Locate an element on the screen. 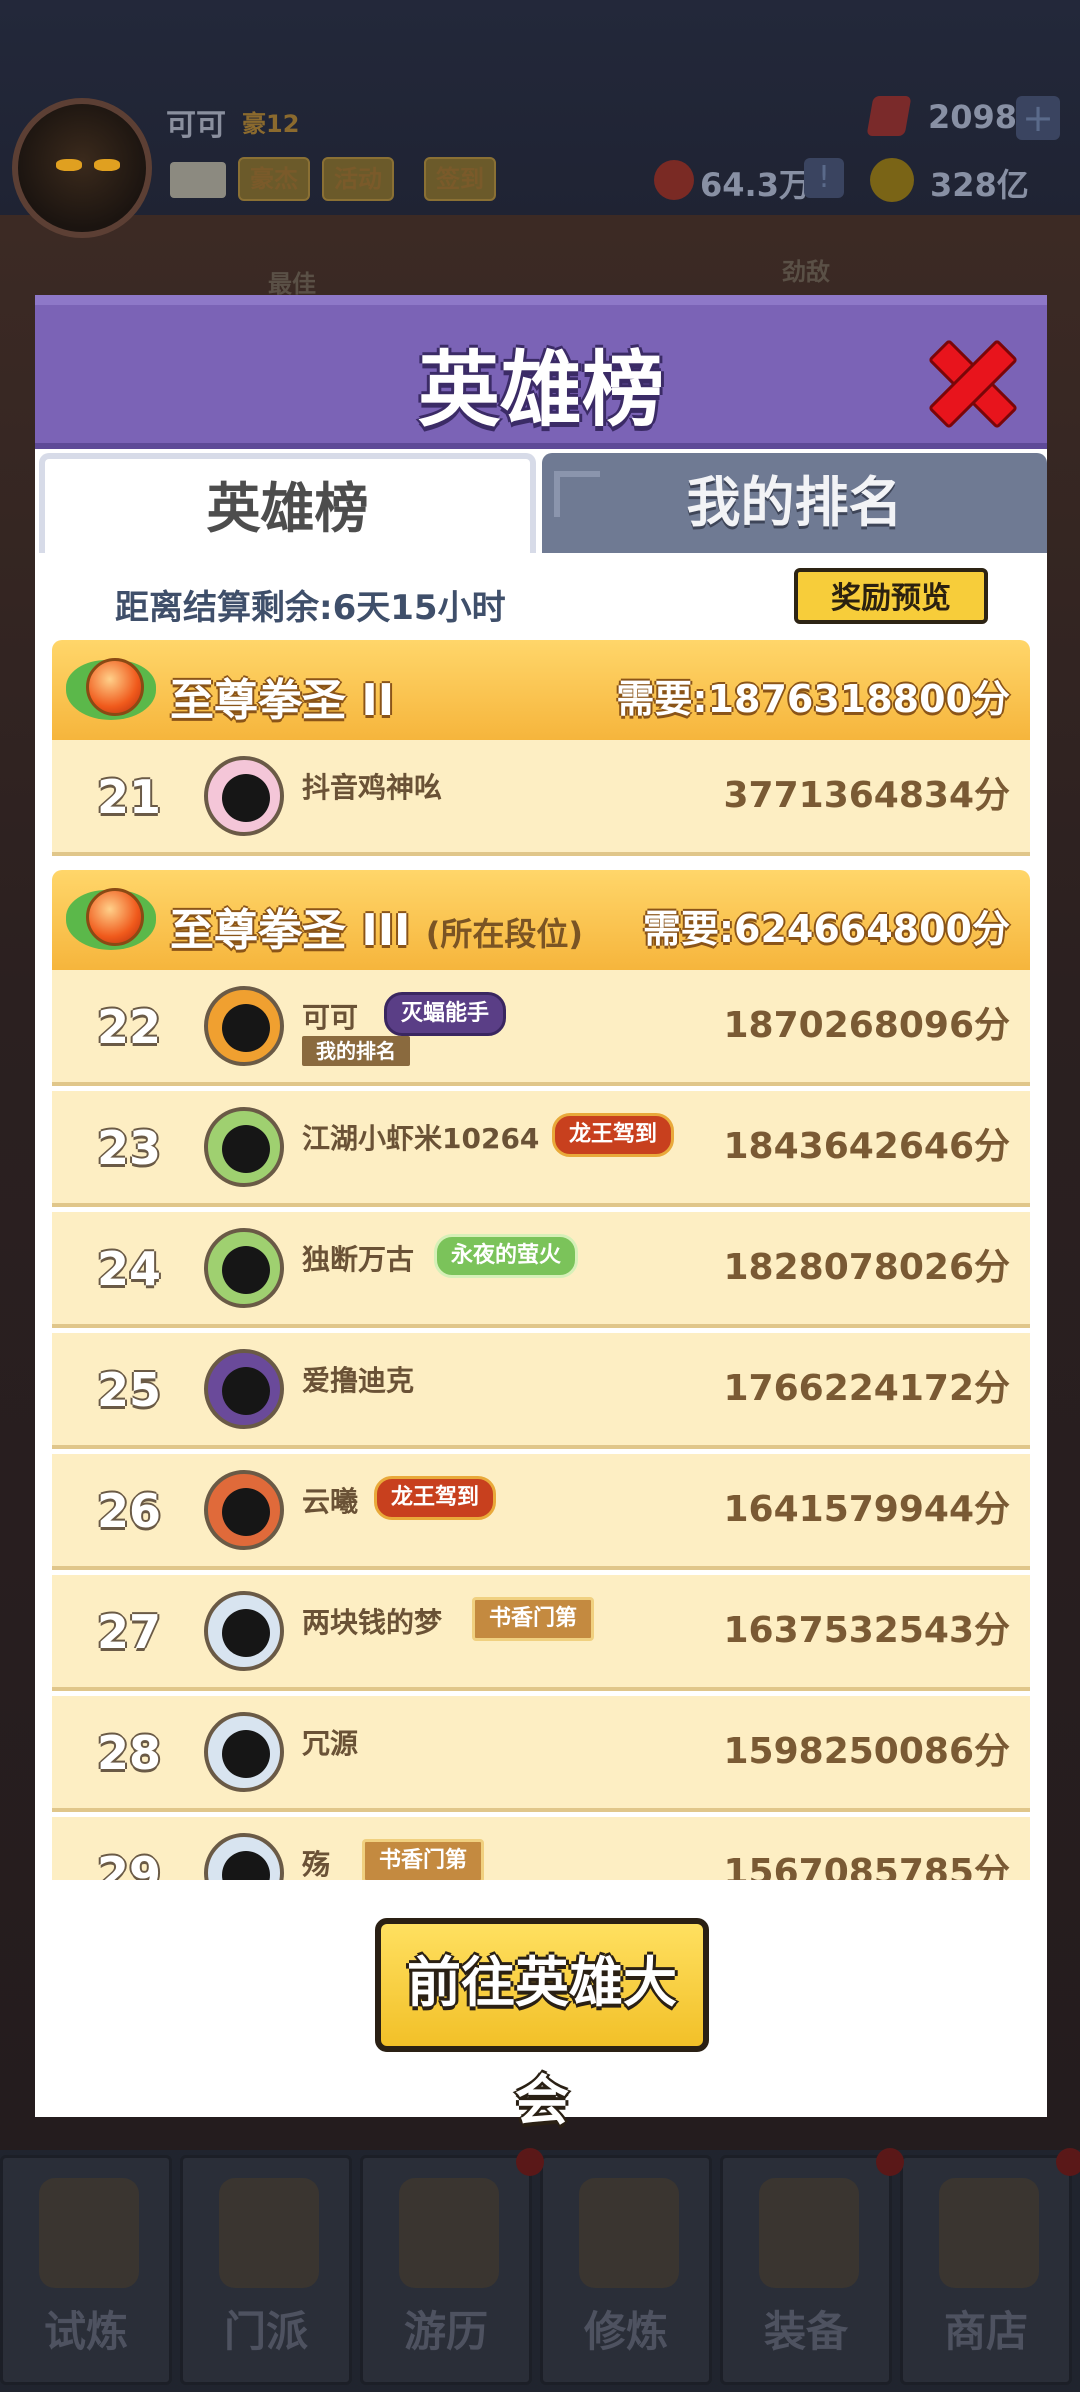 This screenshot has height=2392, width=1080. modal-header: 英雄榜 is located at coordinates (541, 372).